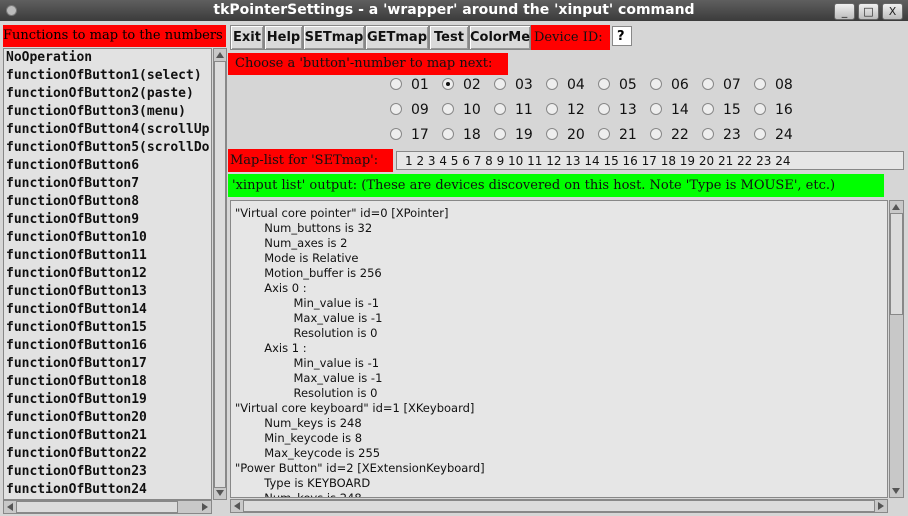 The width and height of the screenshot is (908, 516). Describe the element at coordinates (107, 472) in the screenshot. I see `function-list-item: functionOfButton23` at that location.